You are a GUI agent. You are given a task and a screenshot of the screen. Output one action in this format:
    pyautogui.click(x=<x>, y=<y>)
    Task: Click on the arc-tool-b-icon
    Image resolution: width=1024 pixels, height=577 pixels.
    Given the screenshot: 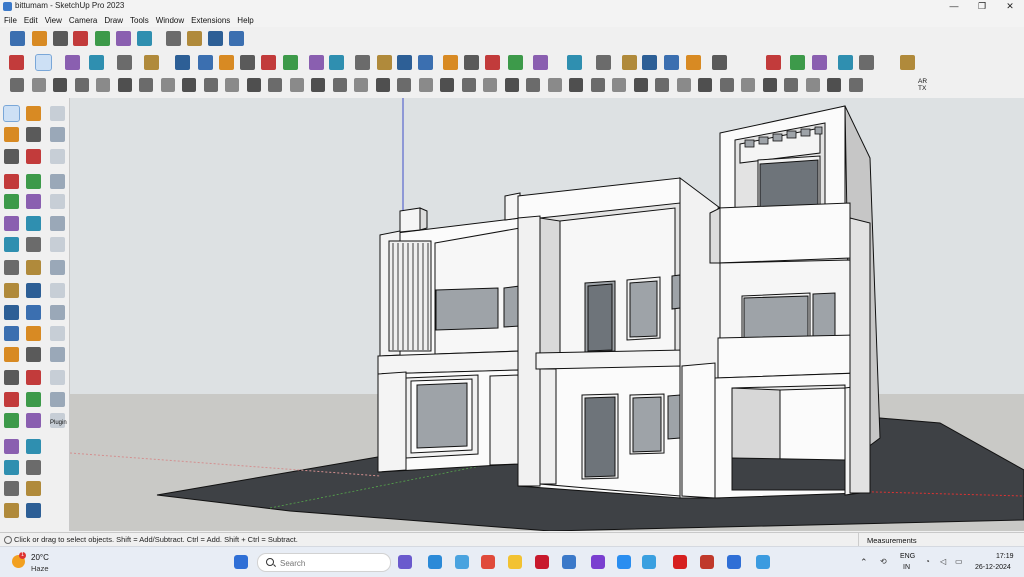 What is the action you would take?
    pyautogui.click(x=33, y=377)
    